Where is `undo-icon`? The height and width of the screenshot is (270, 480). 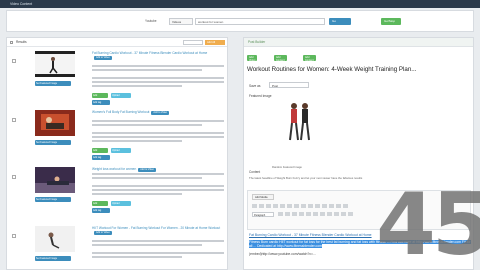 undo-icon is located at coordinates (336, 214).